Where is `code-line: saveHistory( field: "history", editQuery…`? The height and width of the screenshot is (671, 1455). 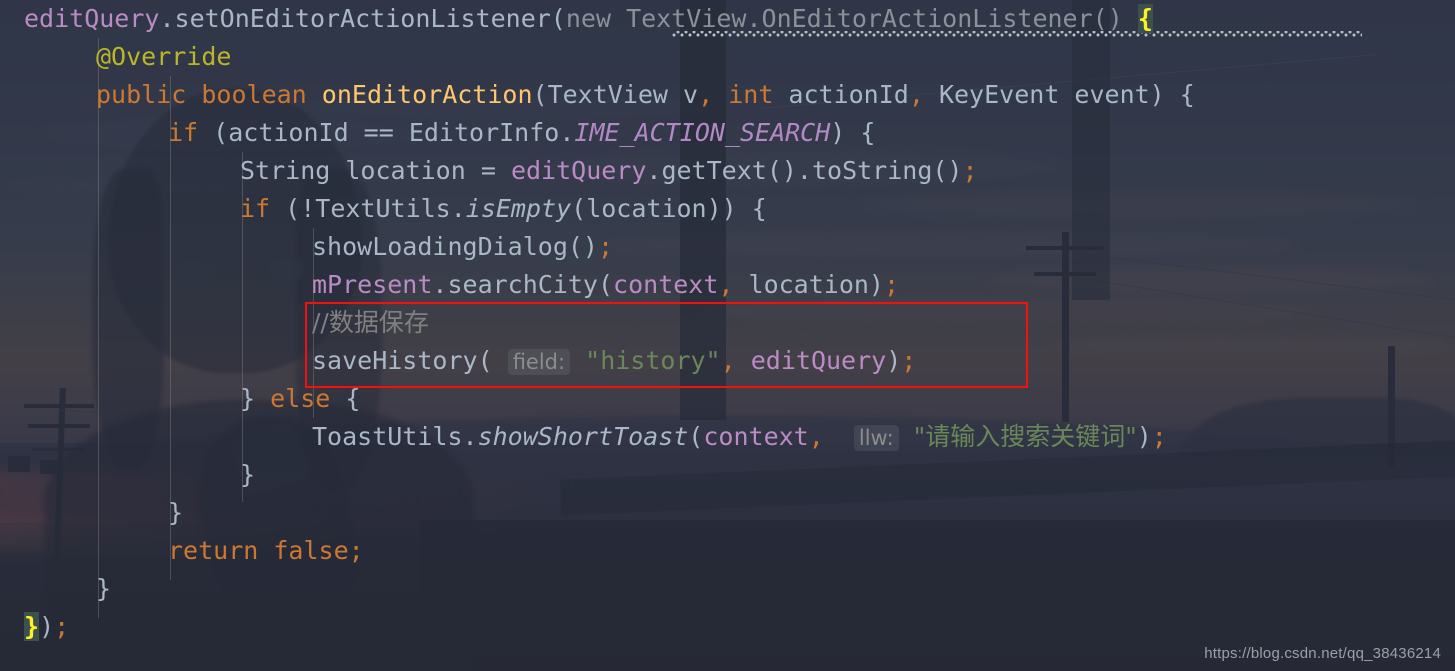 code-line: saveHistory( field: "history", editQuery… is located at coordinates (727, 361).